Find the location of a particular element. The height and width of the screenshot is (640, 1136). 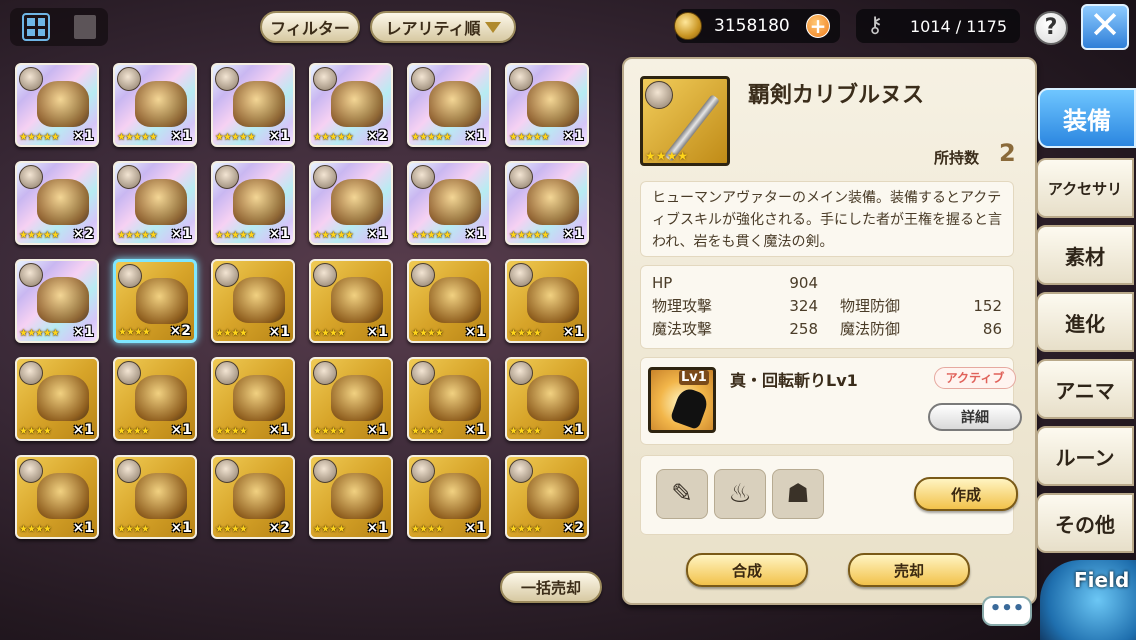

chat-button: ••• is located at coordinates (1007, 611).